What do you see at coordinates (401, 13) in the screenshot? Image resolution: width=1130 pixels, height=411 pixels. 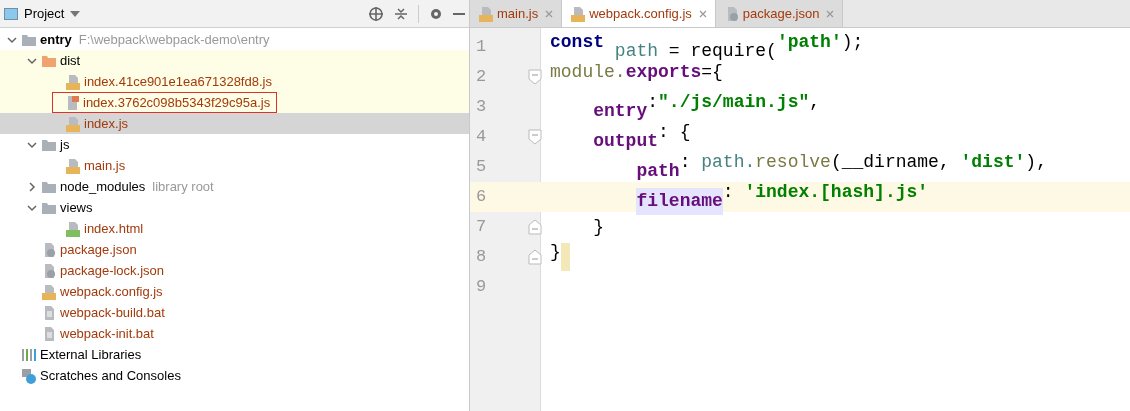 I see `collapse-icon` at bounding box center [401, 13].